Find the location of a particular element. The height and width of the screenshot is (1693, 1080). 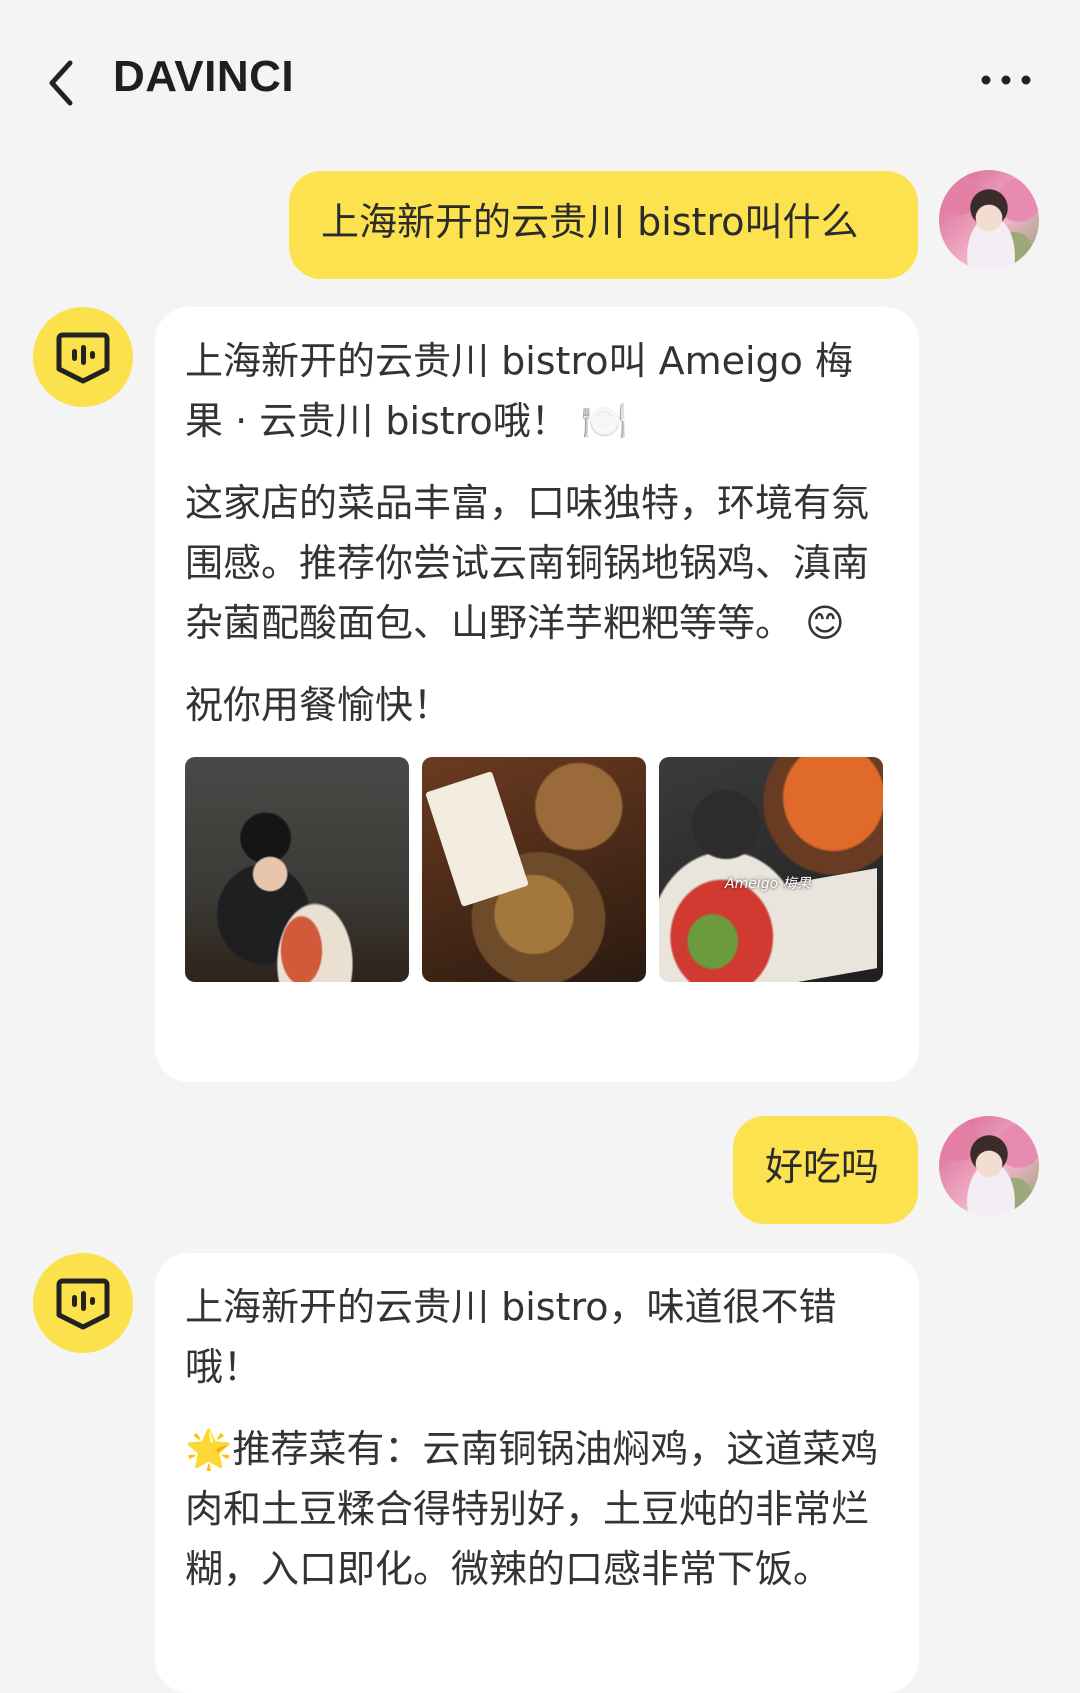

chat-title: DAVINCI is located at coordinates (204, 76).